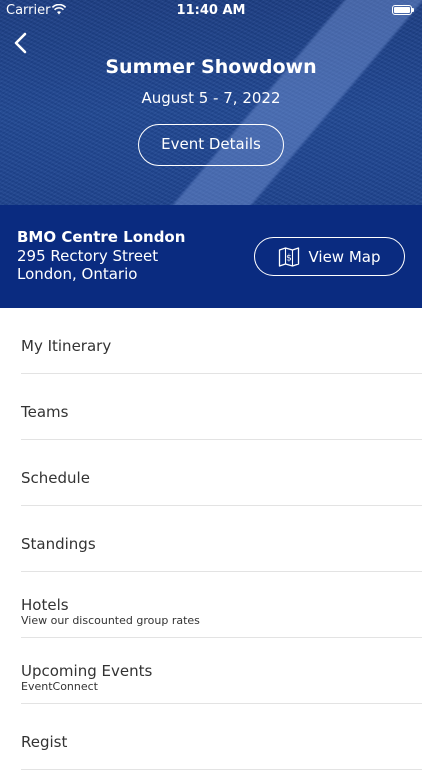 The image size is (422, 770). I want to click on event-dates: August 5 - 7, 2022, so click(211, 98).